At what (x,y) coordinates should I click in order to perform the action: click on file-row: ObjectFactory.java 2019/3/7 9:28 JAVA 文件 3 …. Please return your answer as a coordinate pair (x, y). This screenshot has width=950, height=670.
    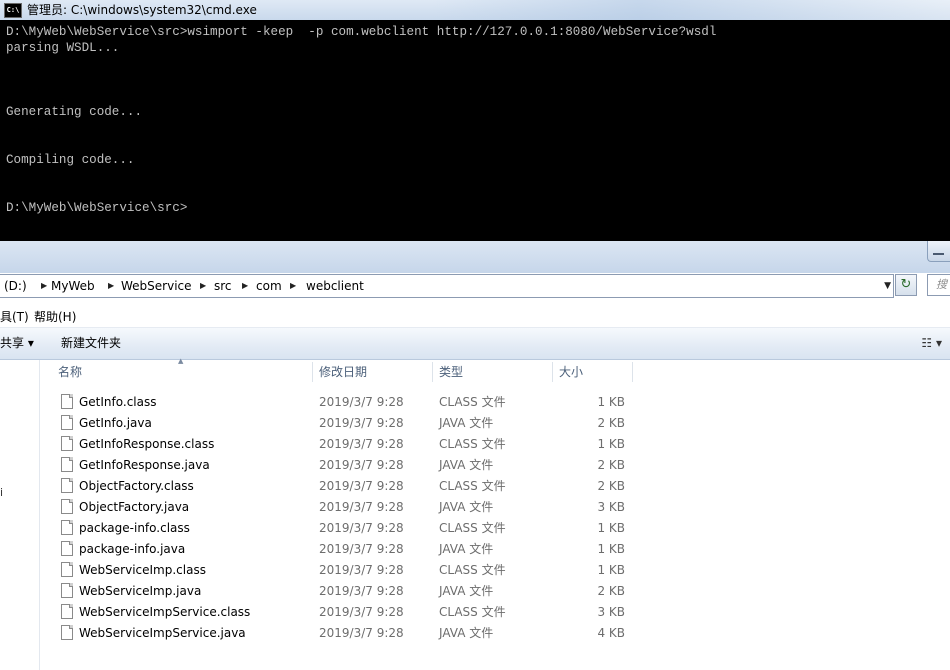
    Looking at the image, I should click on (495, 507).